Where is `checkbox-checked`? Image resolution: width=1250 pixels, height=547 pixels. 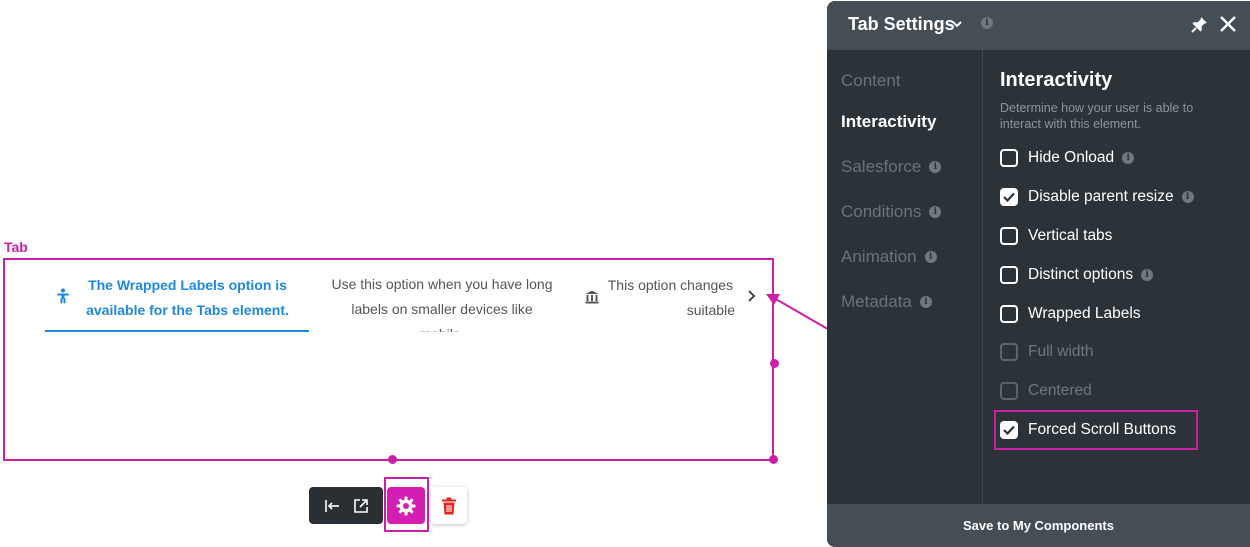 checkbox-checked is located at coordinates (1009, 197).